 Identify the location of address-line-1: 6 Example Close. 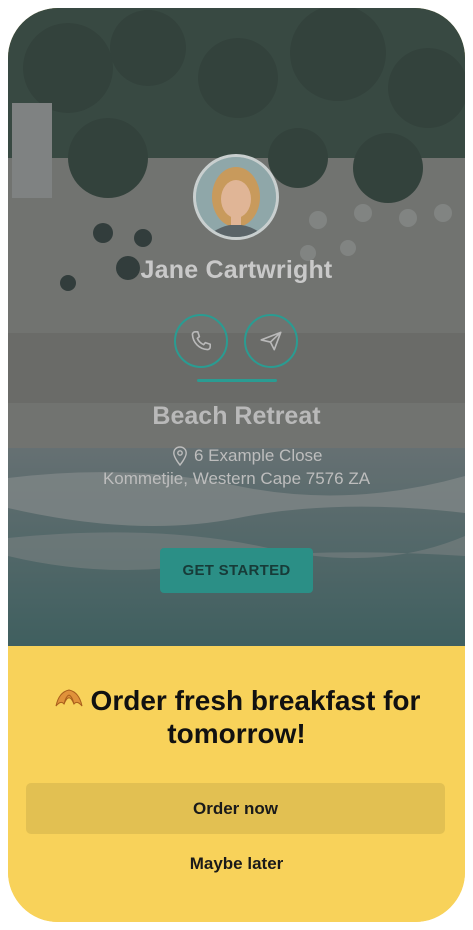
(247, 456).